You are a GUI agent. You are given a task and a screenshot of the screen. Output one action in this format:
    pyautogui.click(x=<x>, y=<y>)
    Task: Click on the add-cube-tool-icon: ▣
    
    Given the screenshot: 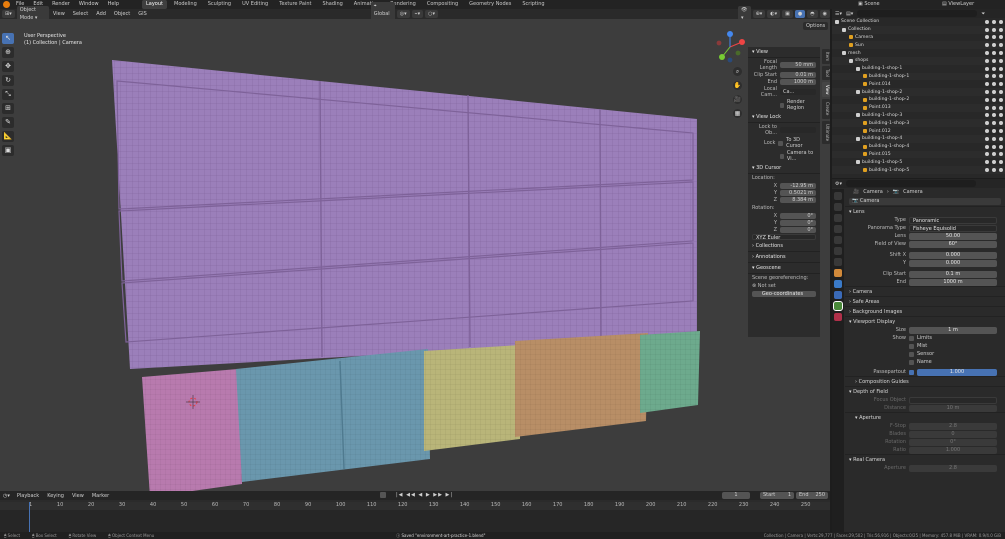 What is the action you would take?
    pyautogui.click(x=8, y=150)
    